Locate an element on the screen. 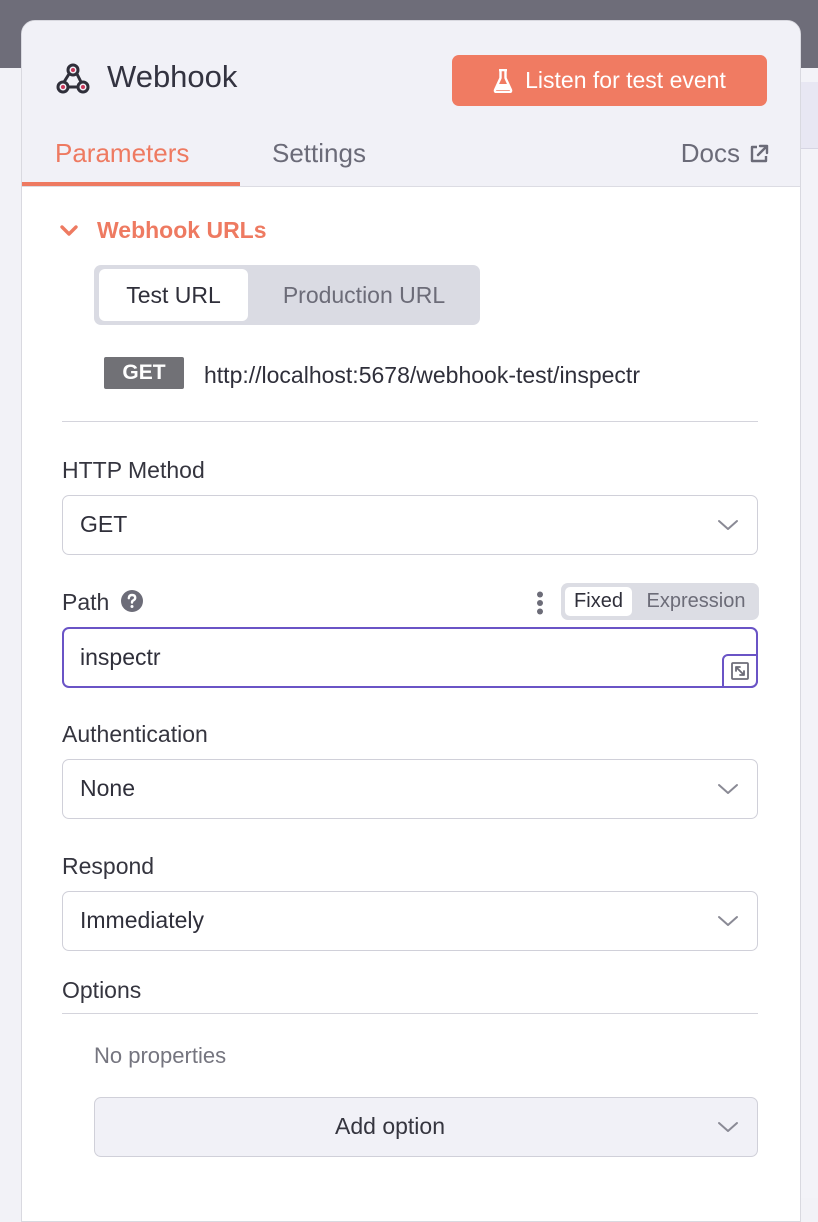 This screenshot has width=818, height=1222. path-value: inspectr is located at coordinates (120, 657).